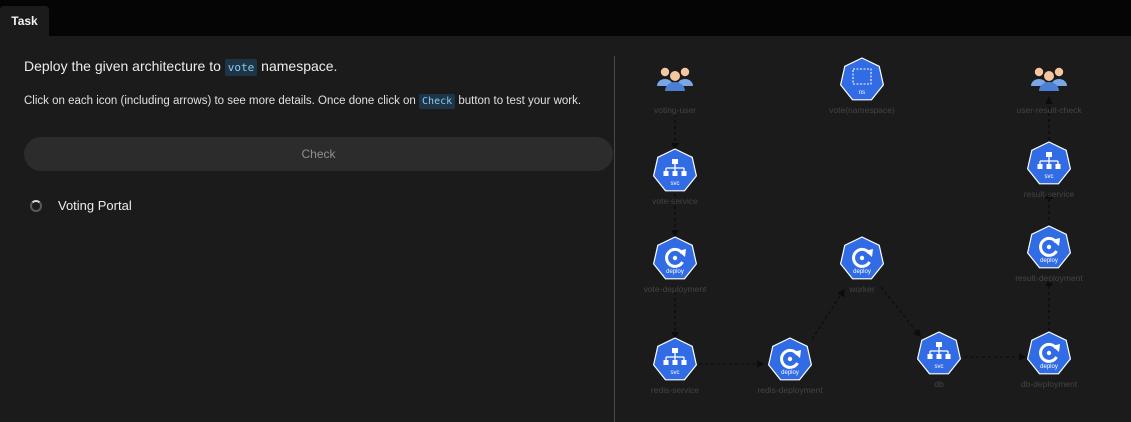 This screenshot has height=422, width=1131. I want to click on node-voting-user: voting-user, so click(675, 91).